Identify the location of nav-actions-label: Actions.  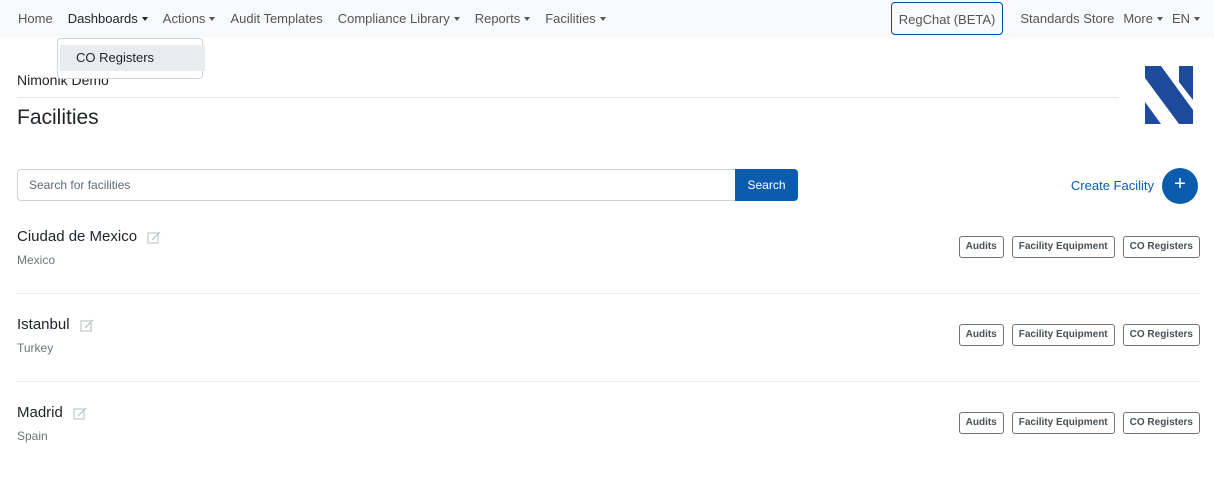
(184, 18).